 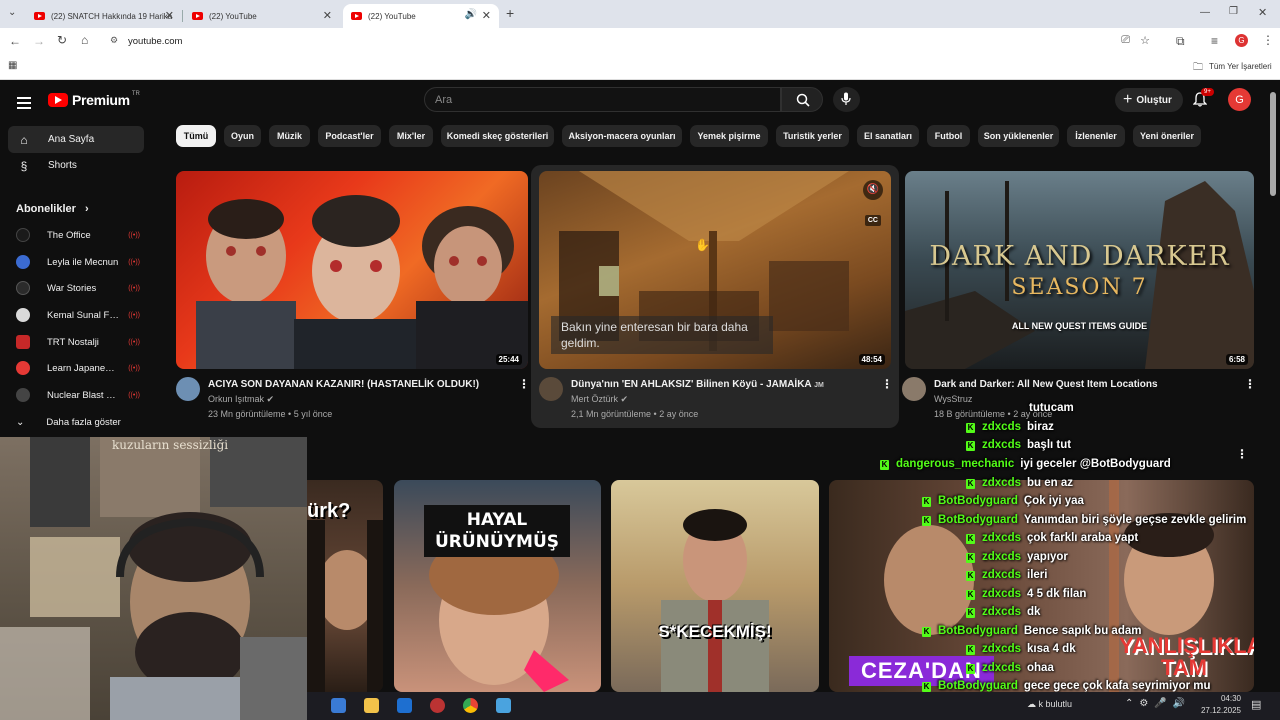 I want to click on poster-text: kuzuların sessizliği, so click(x=170, y=445).